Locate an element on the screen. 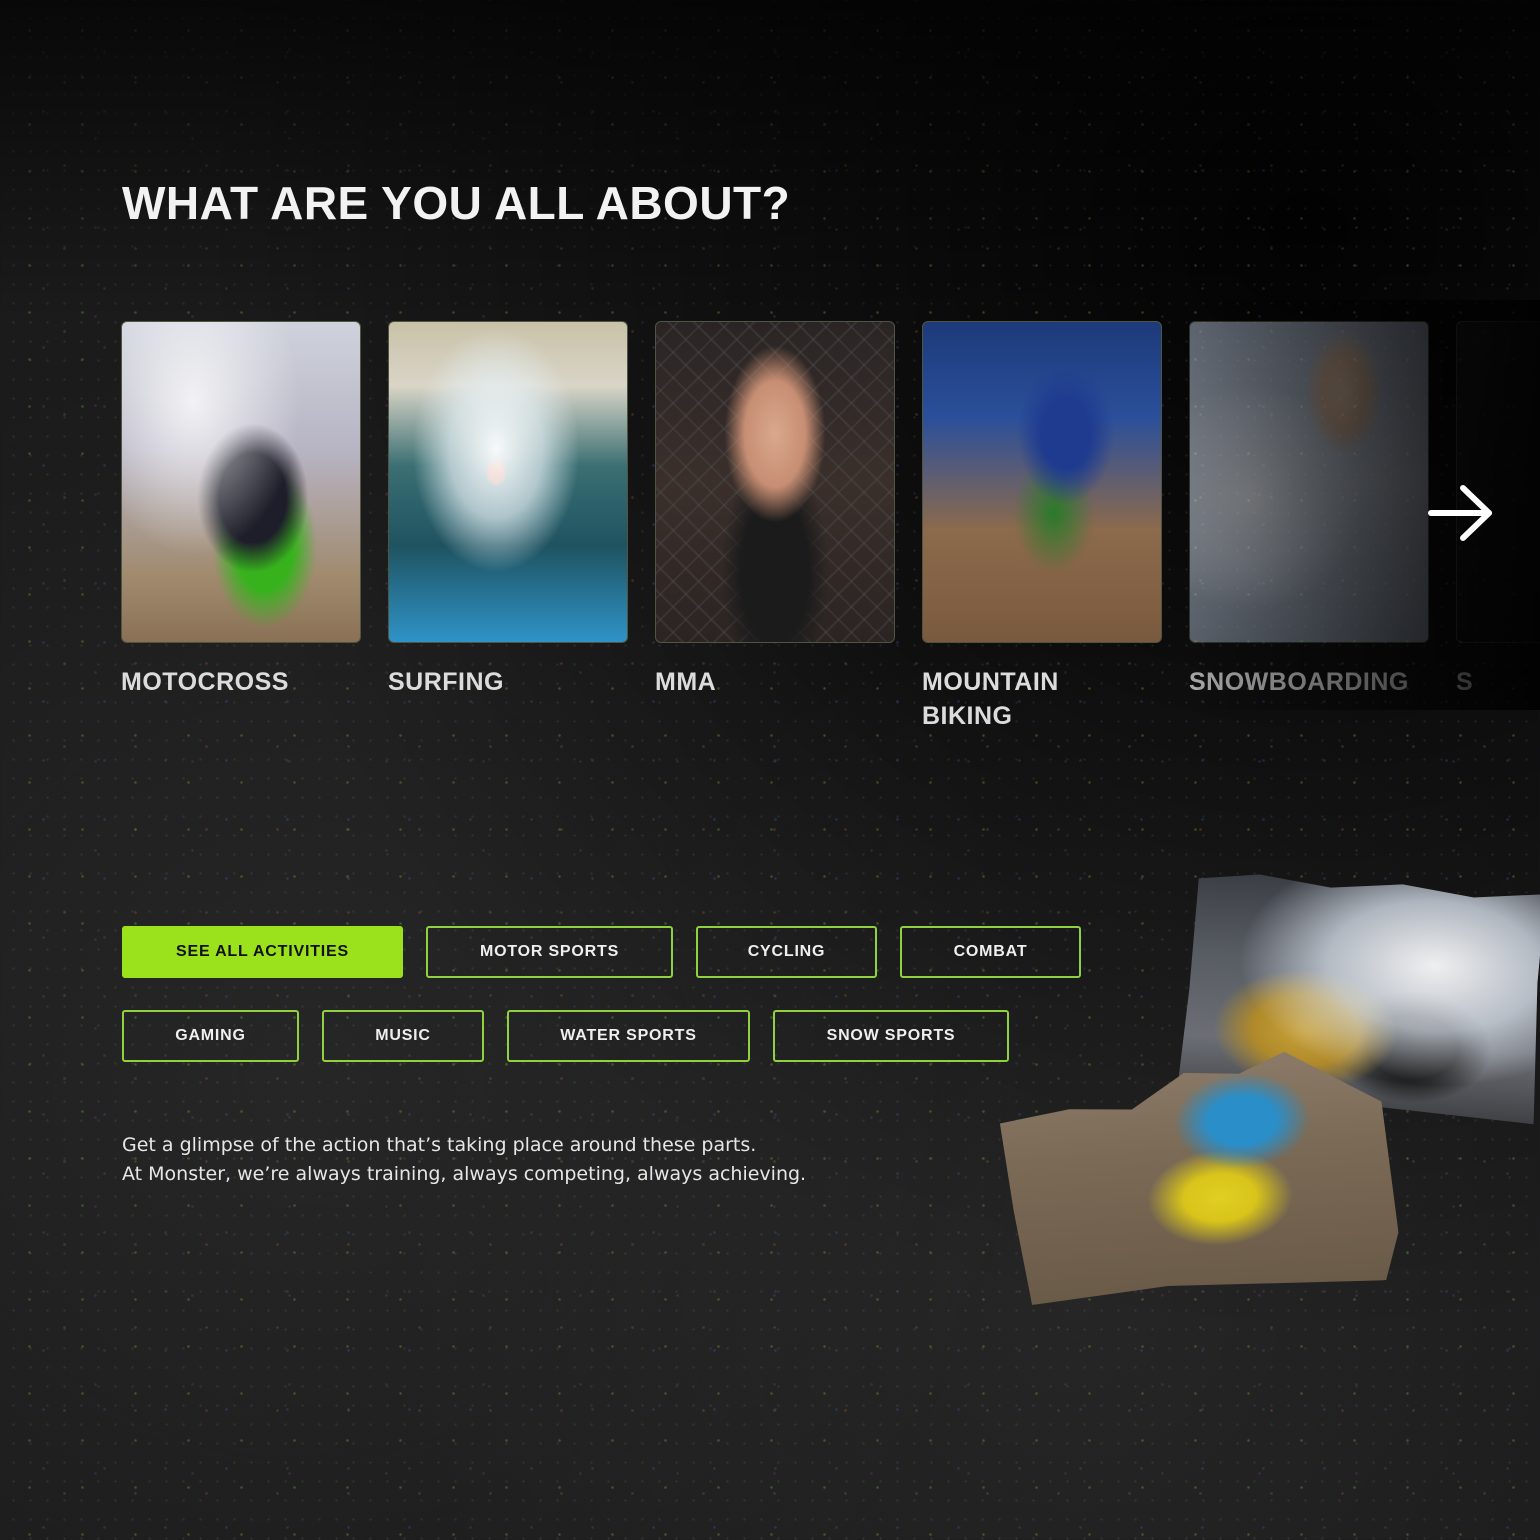  card-label: S is located at coordinates (1465, 682).